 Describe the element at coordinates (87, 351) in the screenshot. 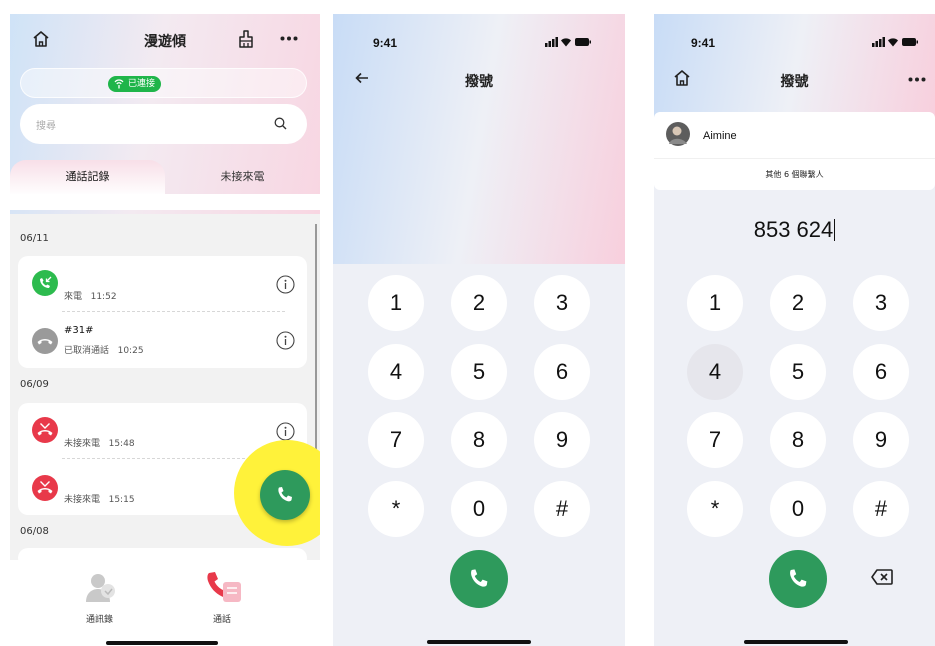

I see `call-status: 已取消通話` at that location.